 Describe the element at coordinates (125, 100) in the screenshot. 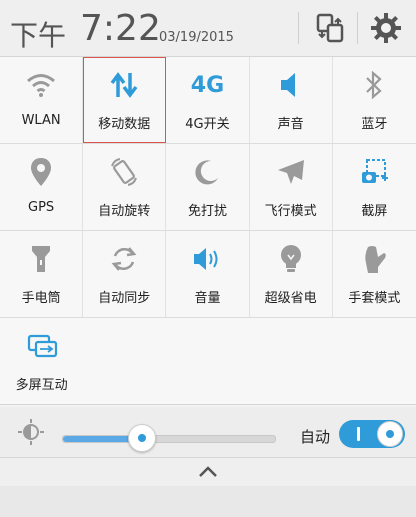

I see `tile-mobile-data: 移动数据` at that location.